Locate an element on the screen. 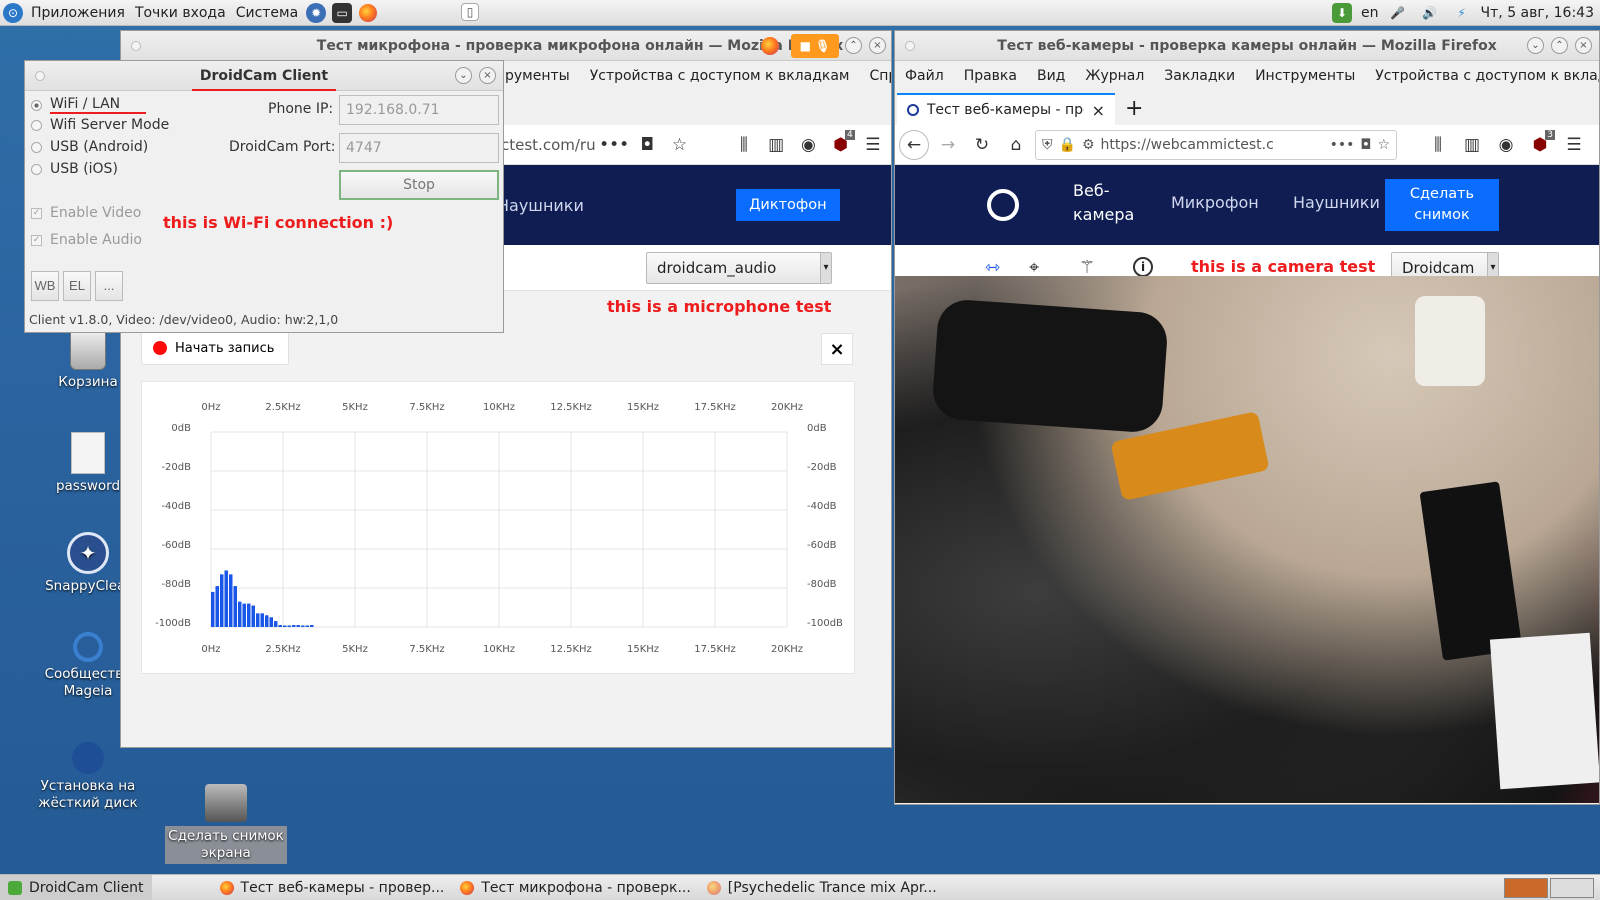  menu-bookmarks: Закладки is located at coordinates (1199, 76).